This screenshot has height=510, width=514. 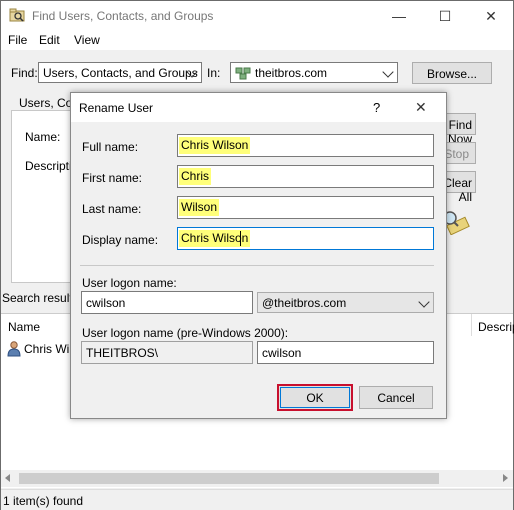 I want to click on window-title: Find Users, Contacts, and Groups, so click(x=123, y=16).